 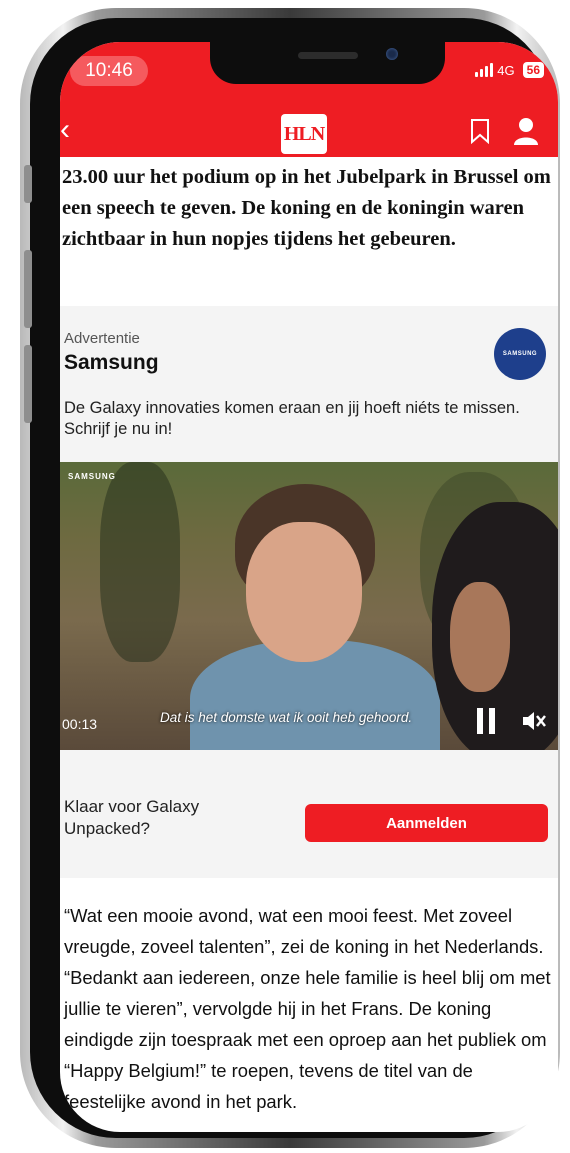 What do you see at coordinates (487, 721) in the screenshot?
I see `pause-icon` at bounding box center [487, 721].